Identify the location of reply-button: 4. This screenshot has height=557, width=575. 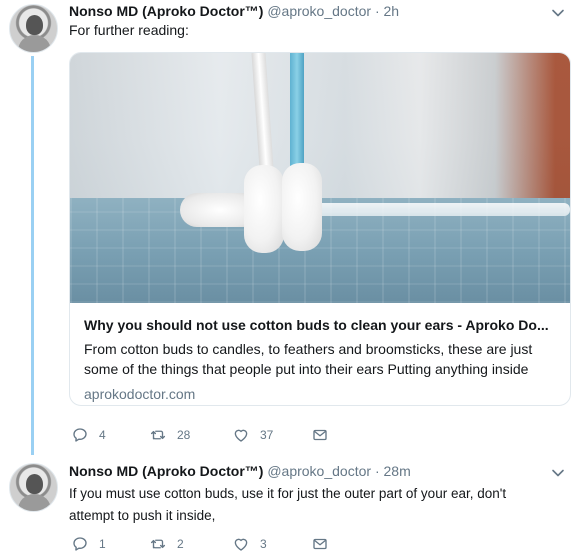
(88, 435).